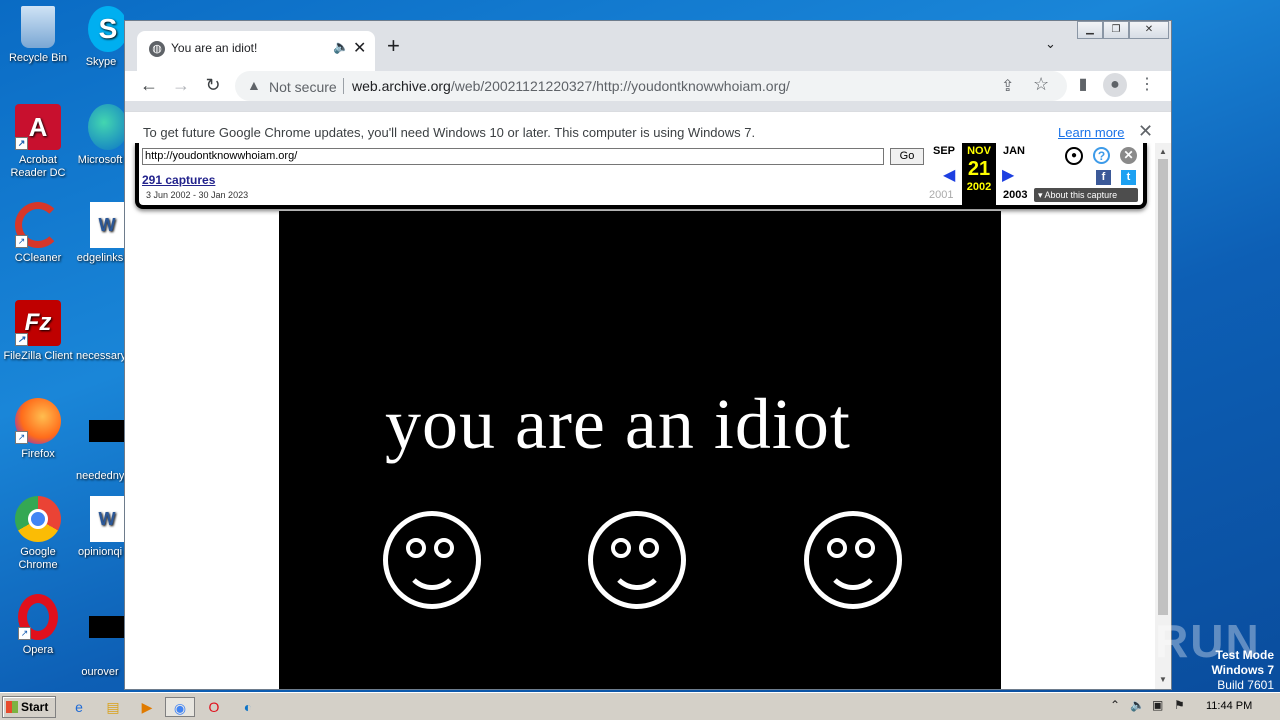 This screenshot has height=720, width=1280. I want to click on desktop-icon-label: necessary, so click(100, 356).